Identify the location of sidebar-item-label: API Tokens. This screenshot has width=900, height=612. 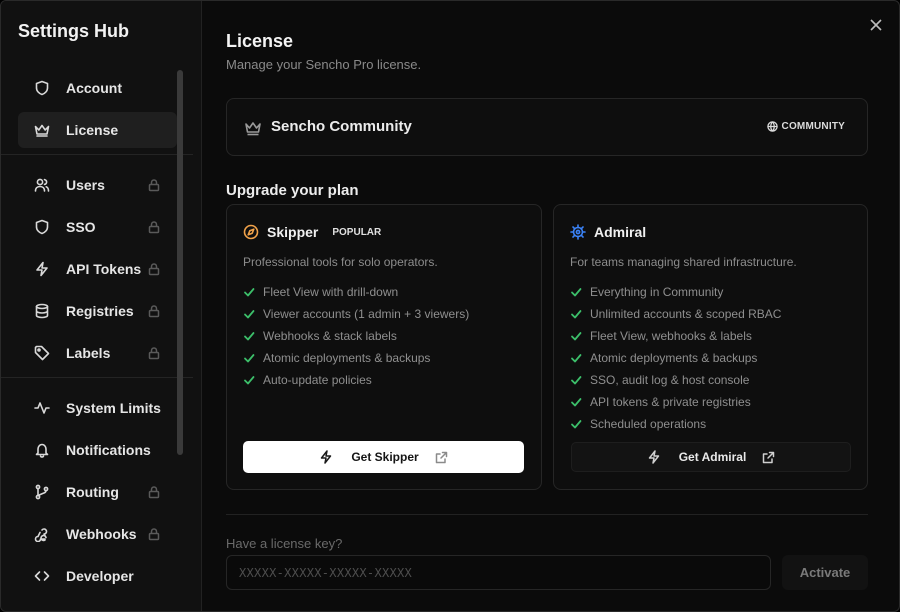
(104, 269).